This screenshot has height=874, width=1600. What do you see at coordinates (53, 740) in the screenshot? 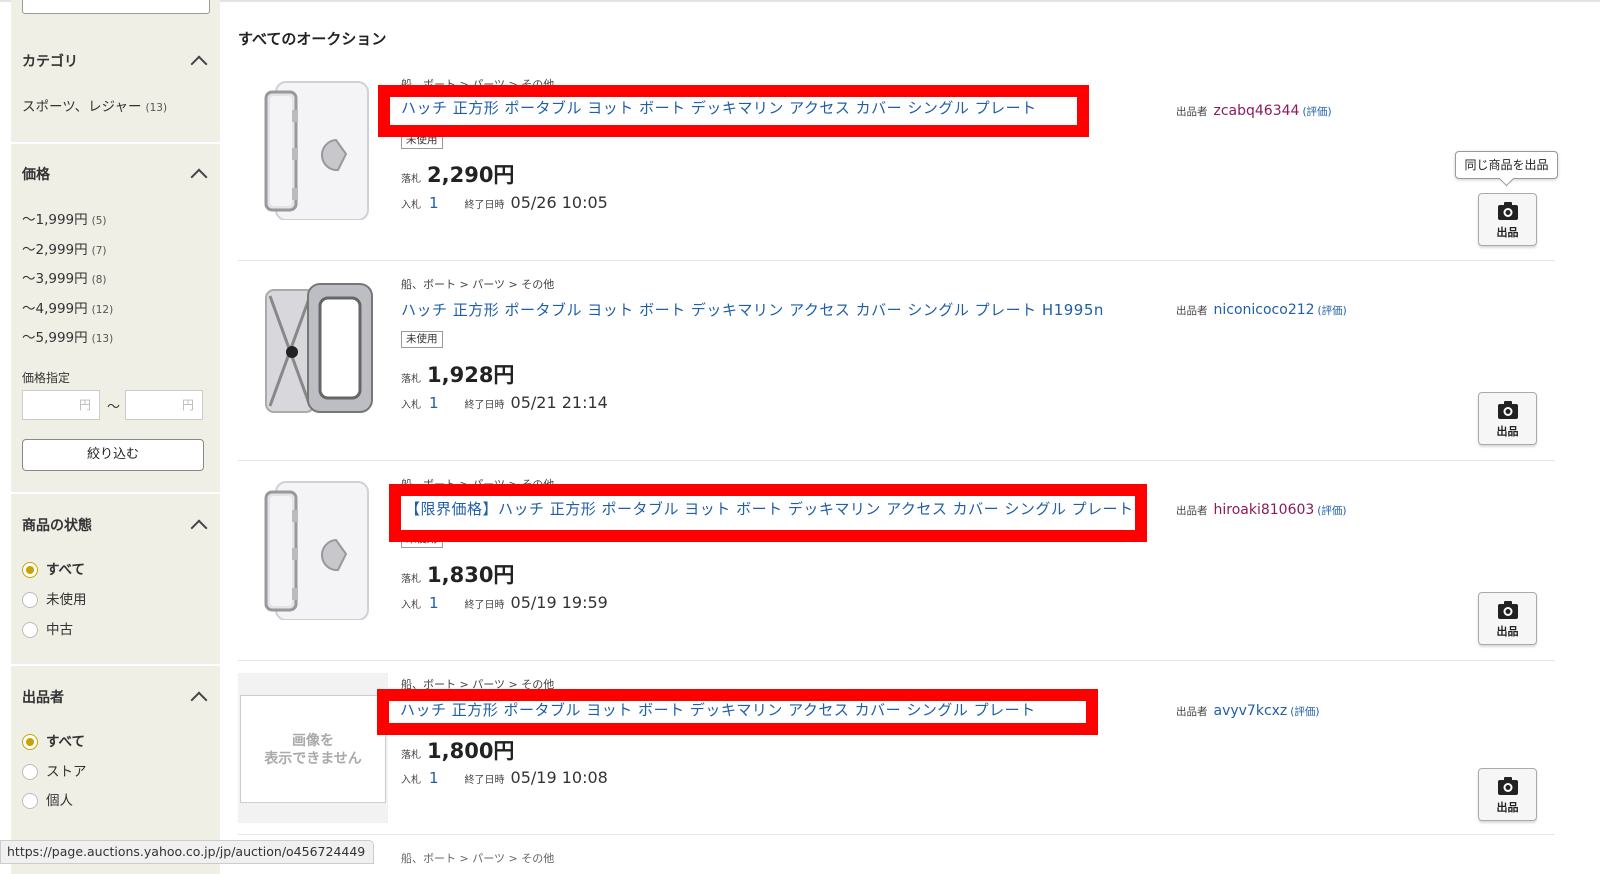
I see `seller-radio-all: すべて` at bounding box center [53, 740].